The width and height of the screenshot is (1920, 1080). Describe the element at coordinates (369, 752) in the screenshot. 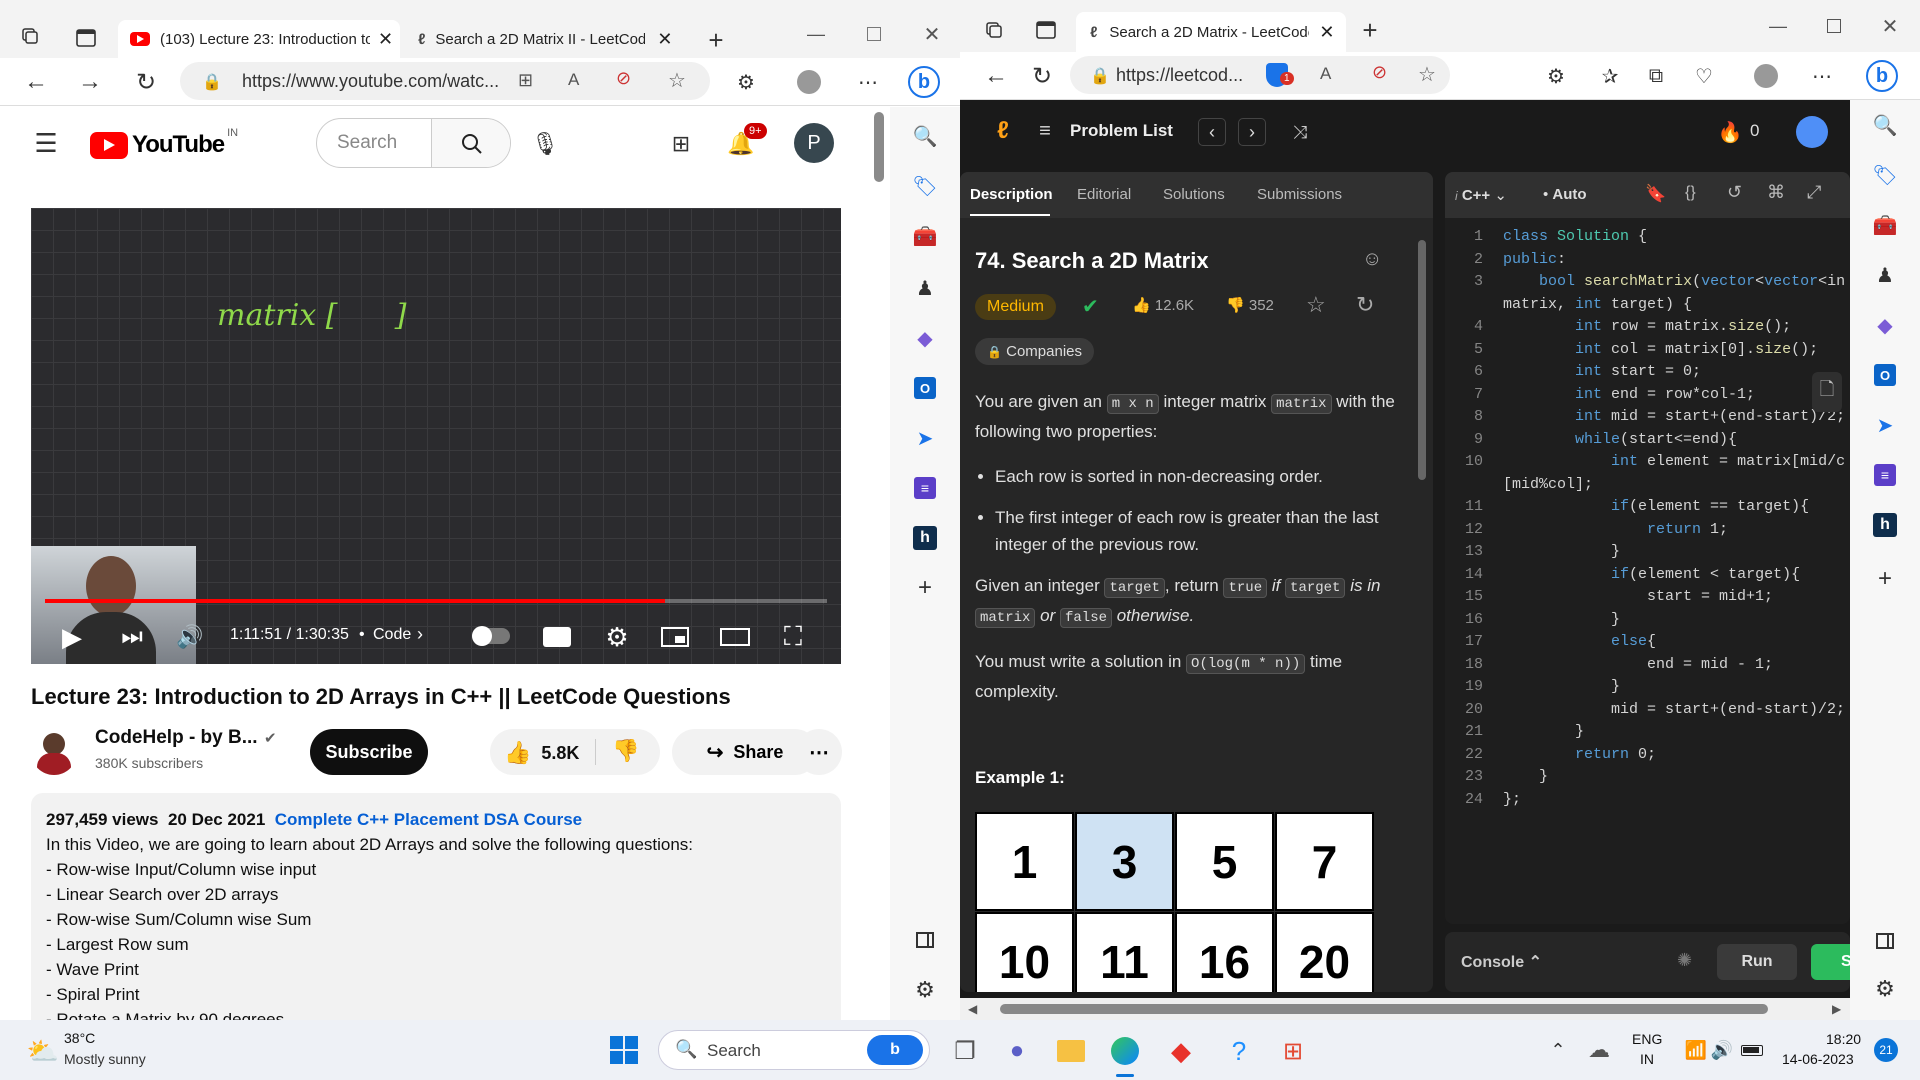

I see `subscribe-button: Subscribe` at that location.